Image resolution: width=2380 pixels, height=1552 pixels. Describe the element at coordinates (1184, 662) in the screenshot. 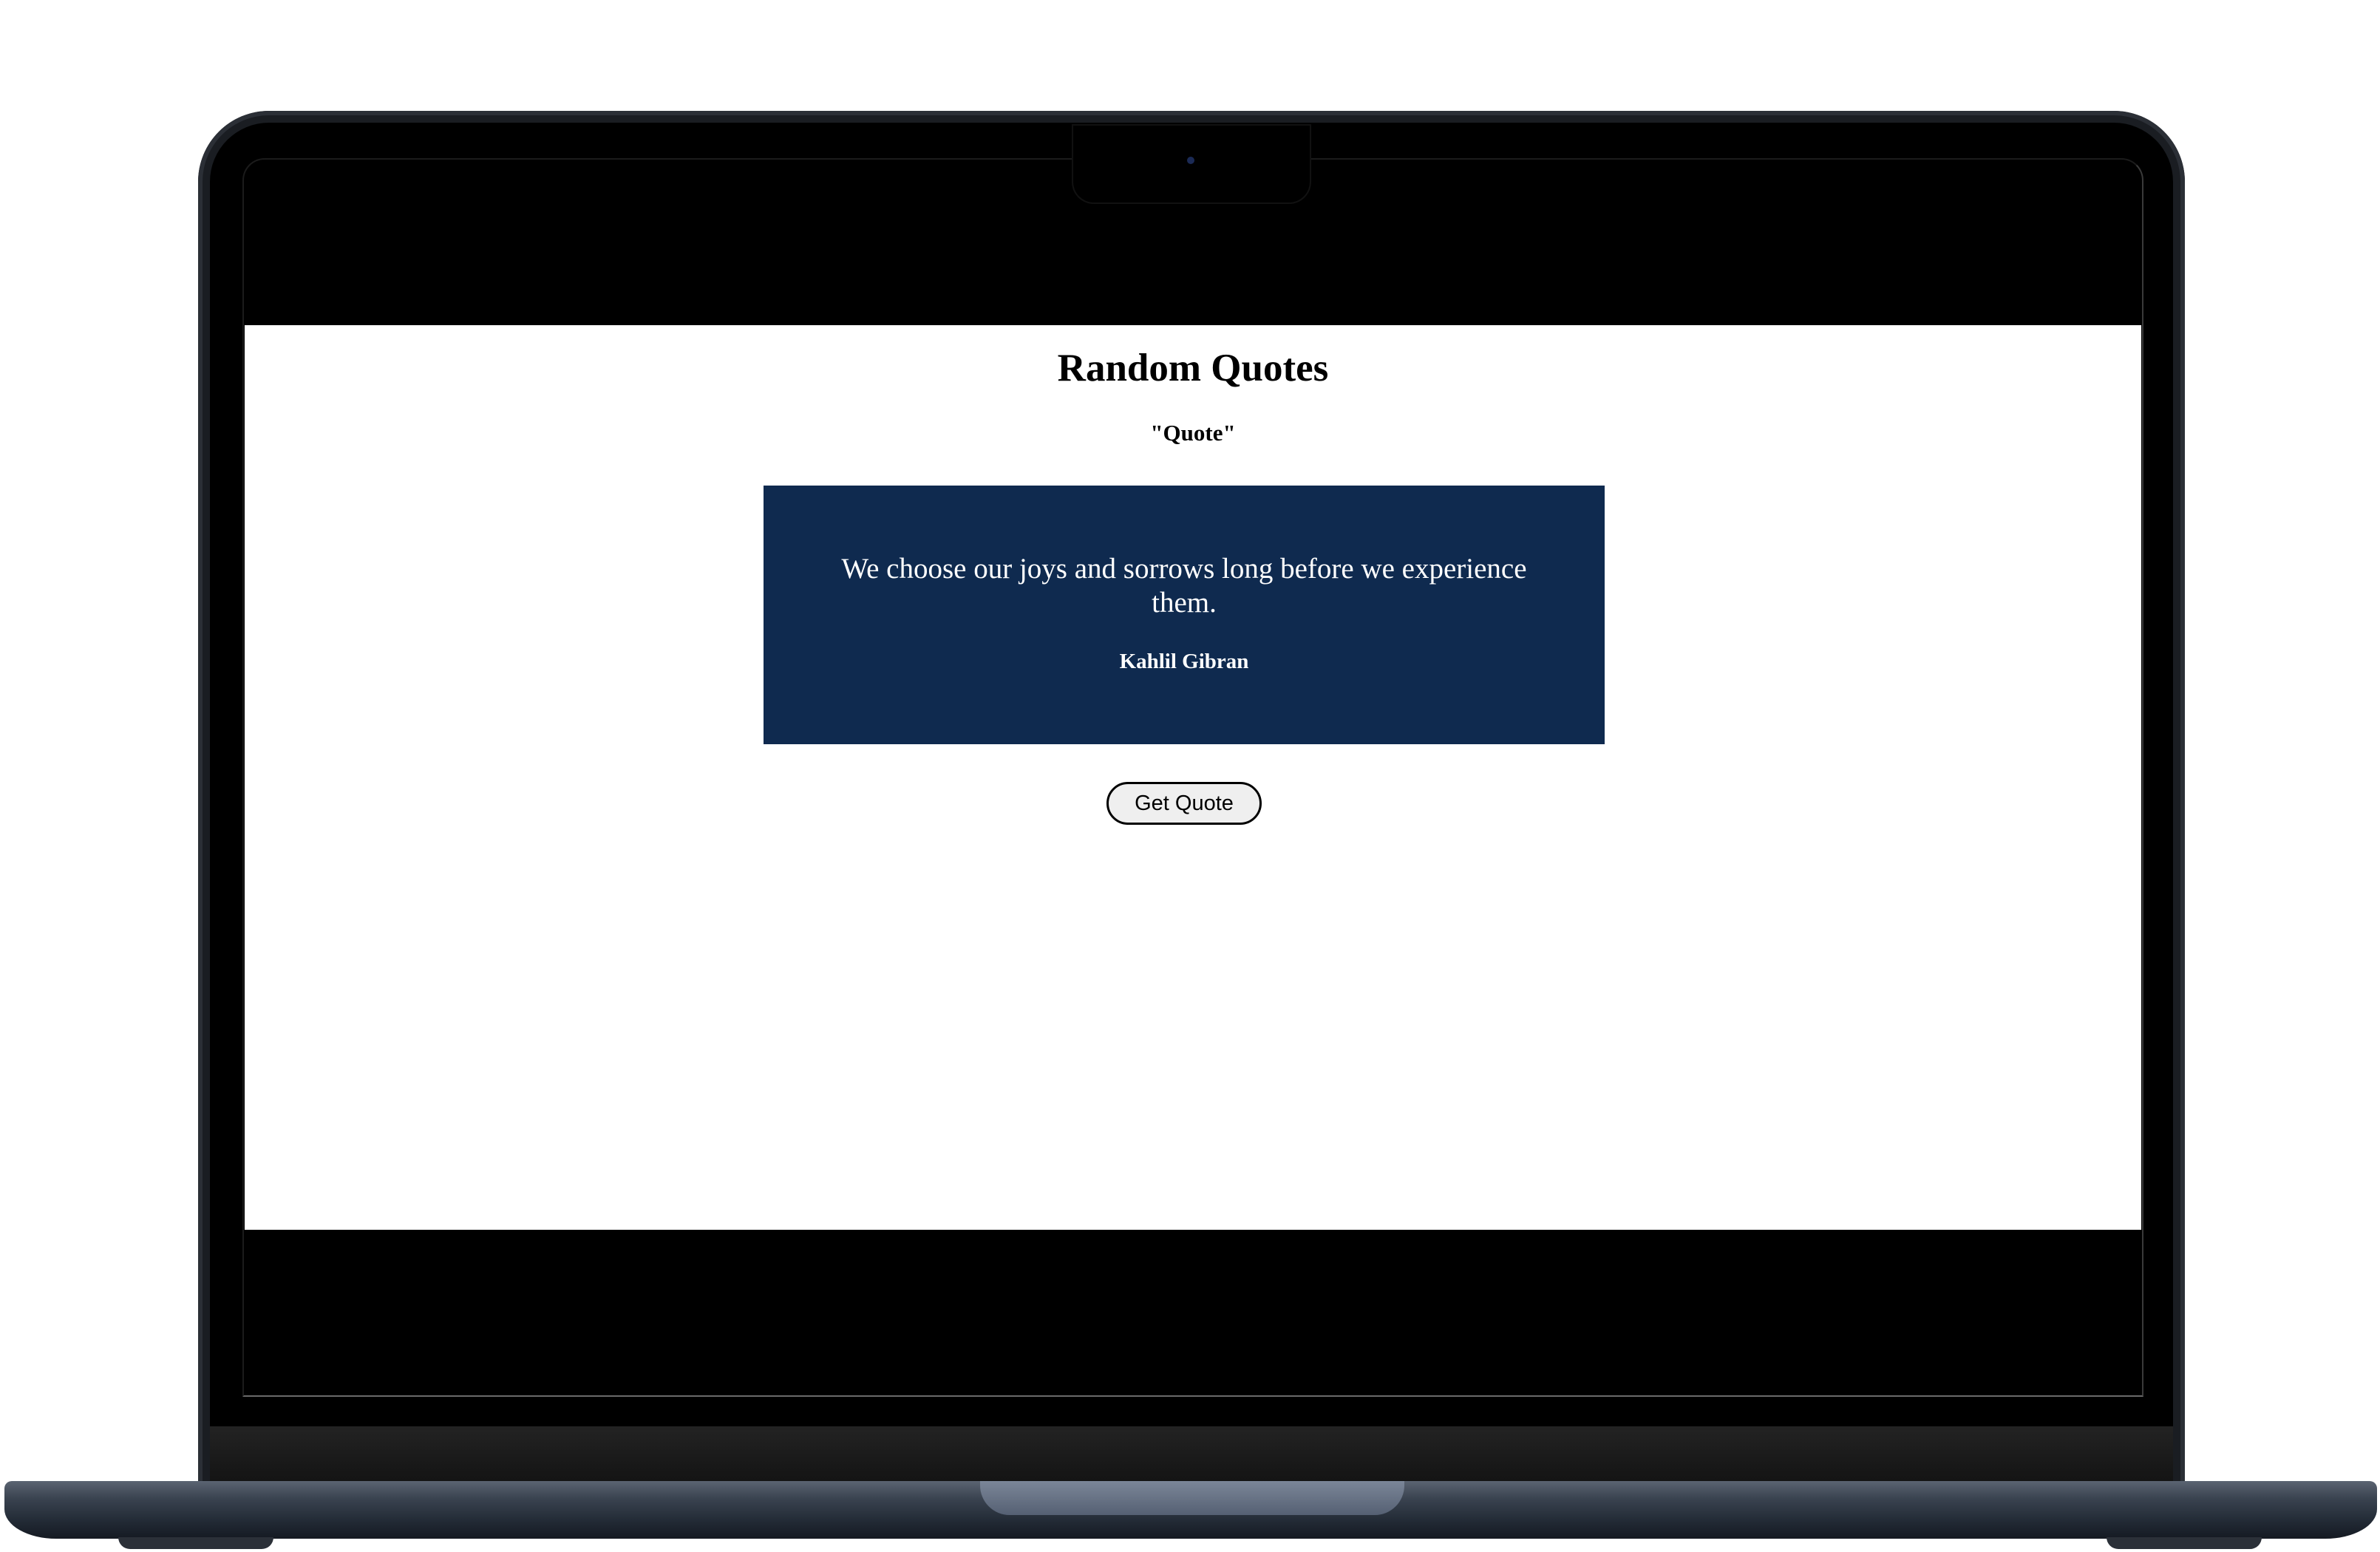

I see `quote-author: Kahlil Gibran` at that location.